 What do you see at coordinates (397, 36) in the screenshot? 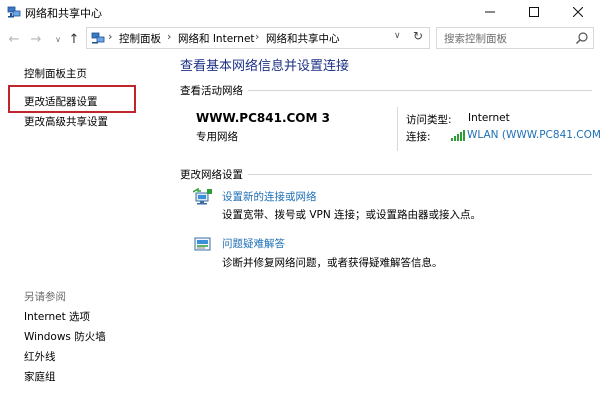
I see `address-history-chevron-icon: ∨` at bounding box center [397, 36].